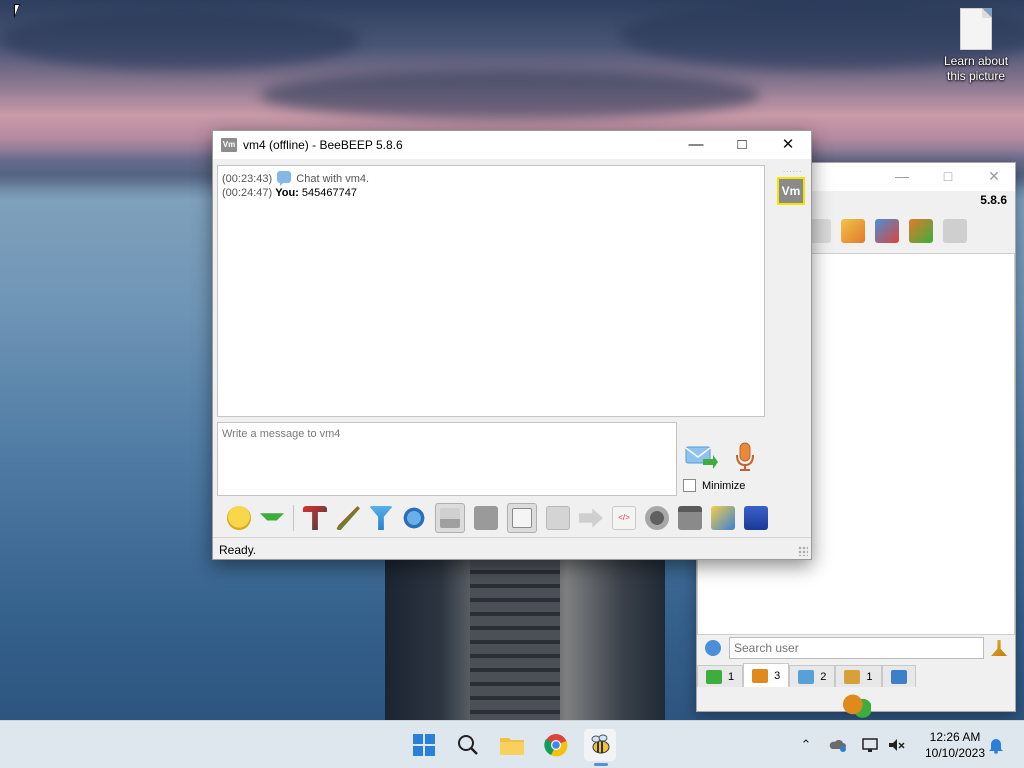  I want to click on start-button, so click(424, 745).